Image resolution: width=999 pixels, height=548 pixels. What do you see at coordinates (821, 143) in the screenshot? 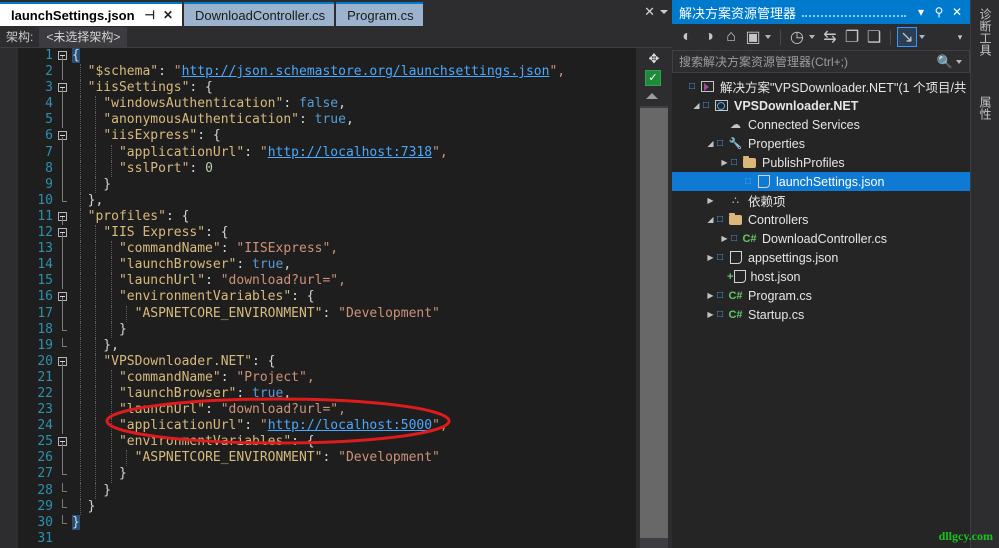
I see `tree-item-properties: ◢ □ 🔧 Properties` at bounding box center [821, 143].